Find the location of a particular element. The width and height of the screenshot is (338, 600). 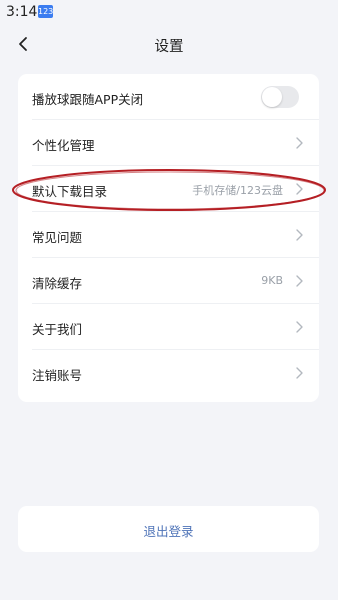

setting-row-personalization: 个性化管理 is located at coordinates (168, 143).